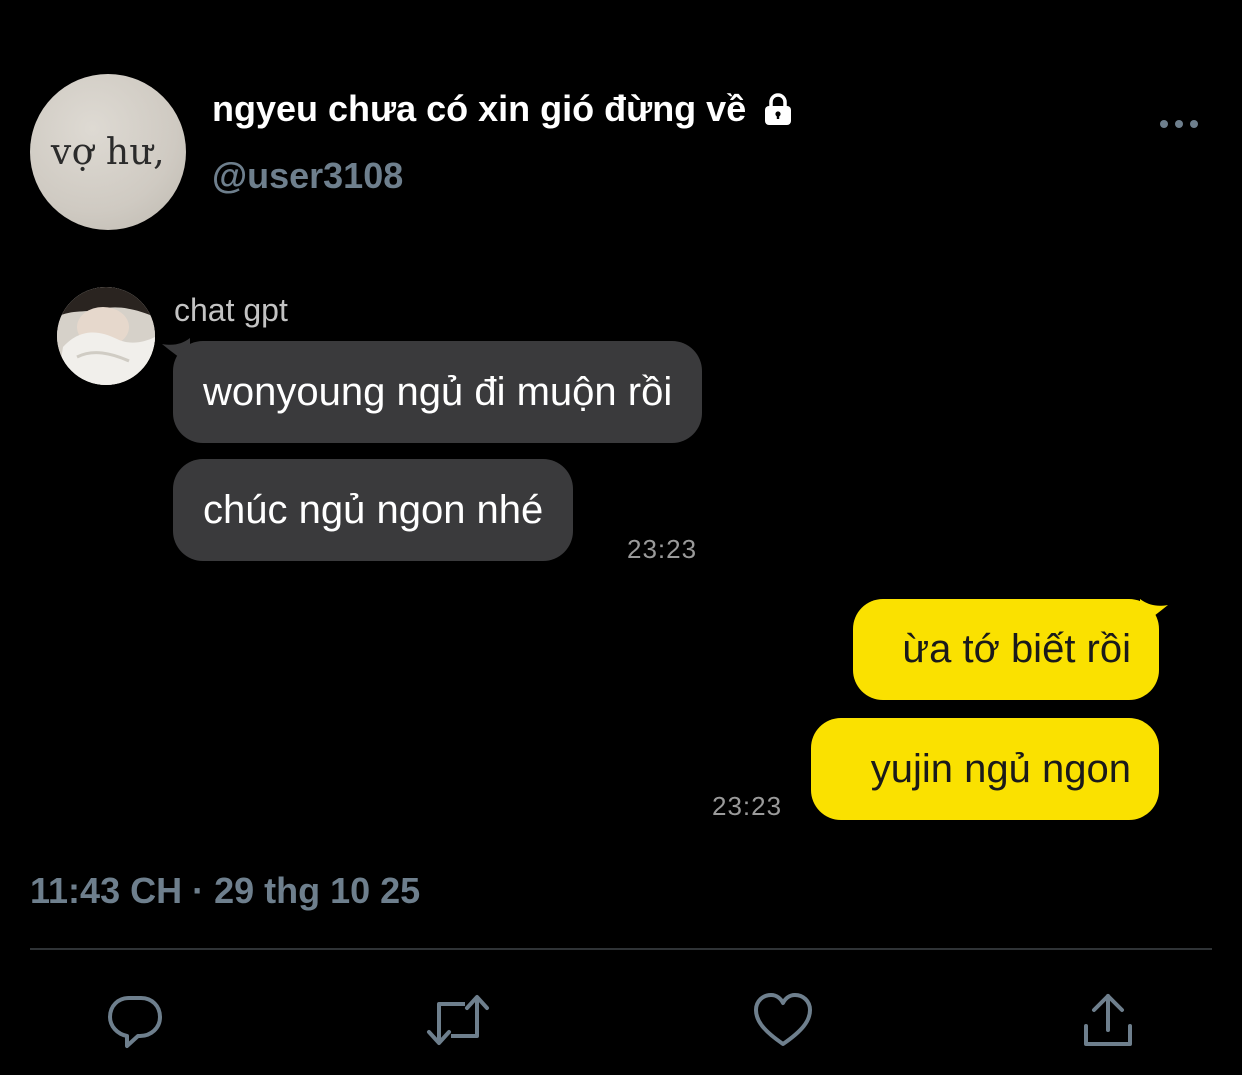  I want to click on divider, so click(621, 949).